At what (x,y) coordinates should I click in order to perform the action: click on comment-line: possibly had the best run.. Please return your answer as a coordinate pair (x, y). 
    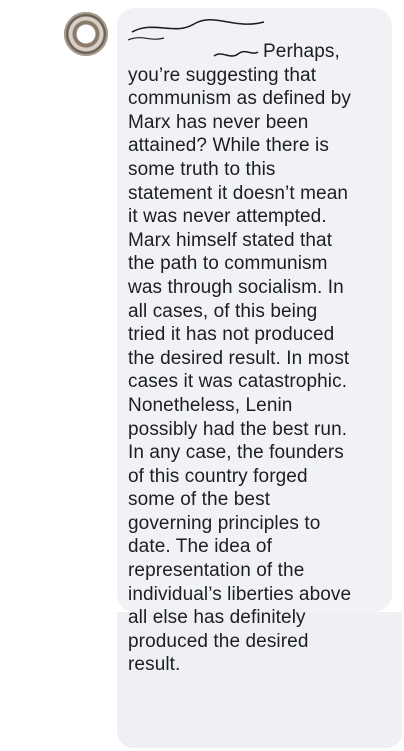
    Looking at the image, I should click on (238, 429).